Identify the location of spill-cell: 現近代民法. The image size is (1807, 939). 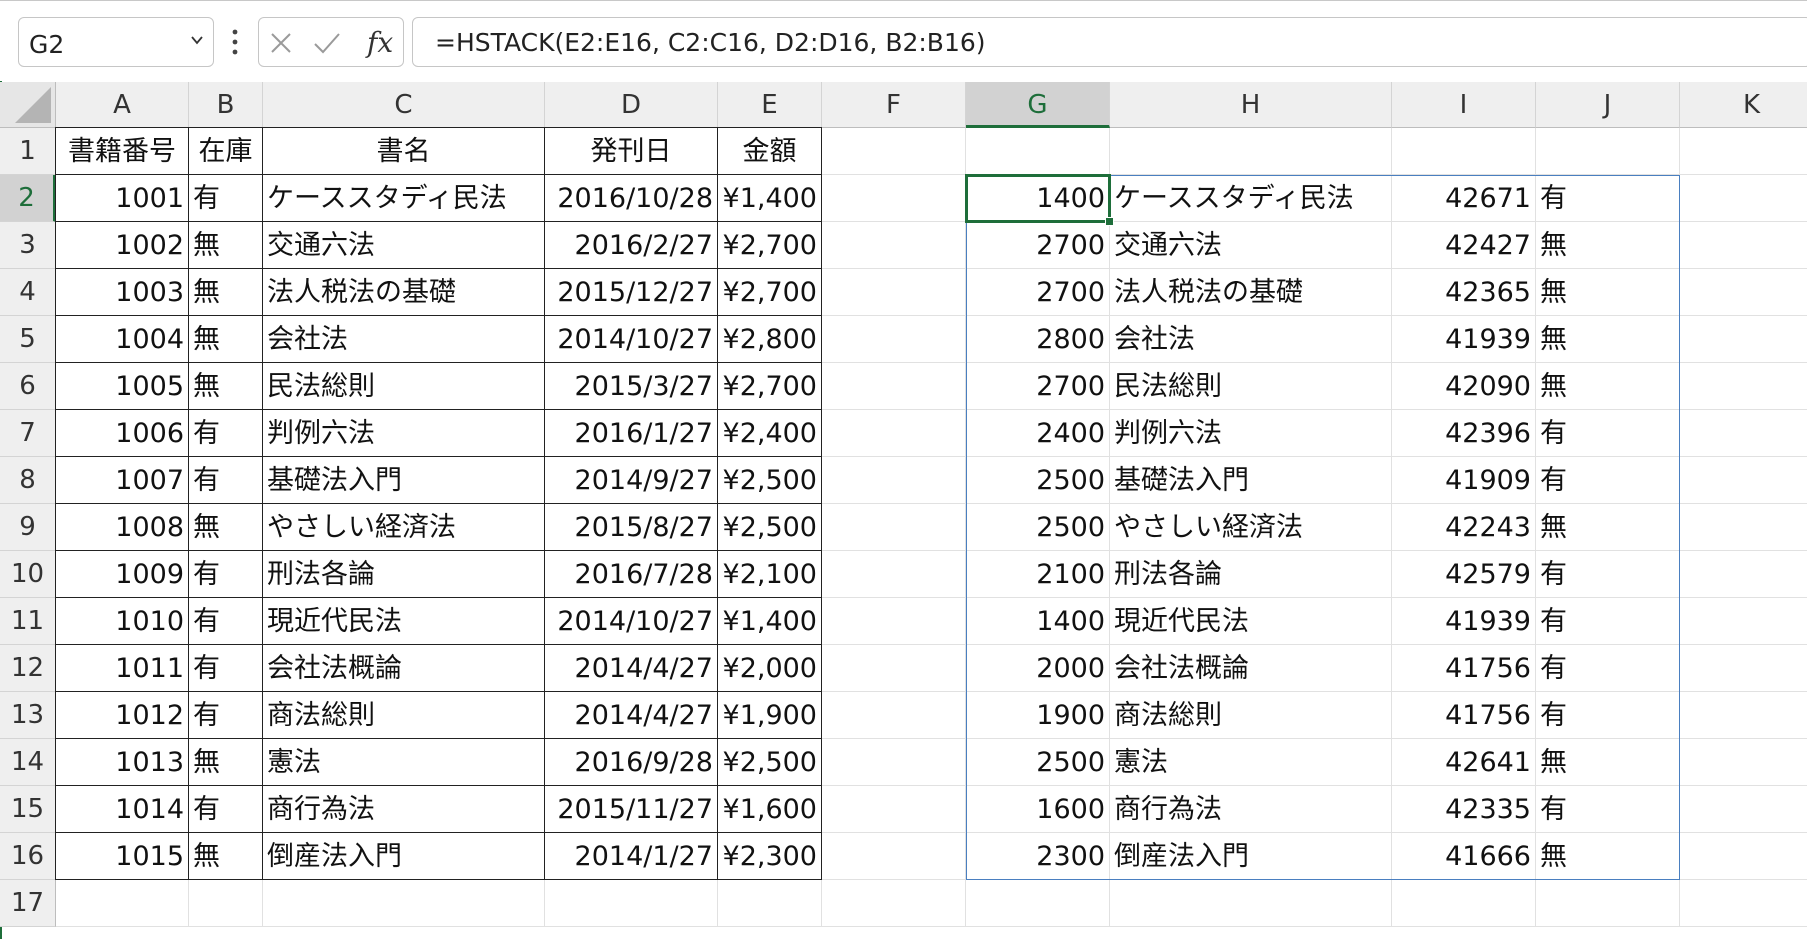
(1251, 621).